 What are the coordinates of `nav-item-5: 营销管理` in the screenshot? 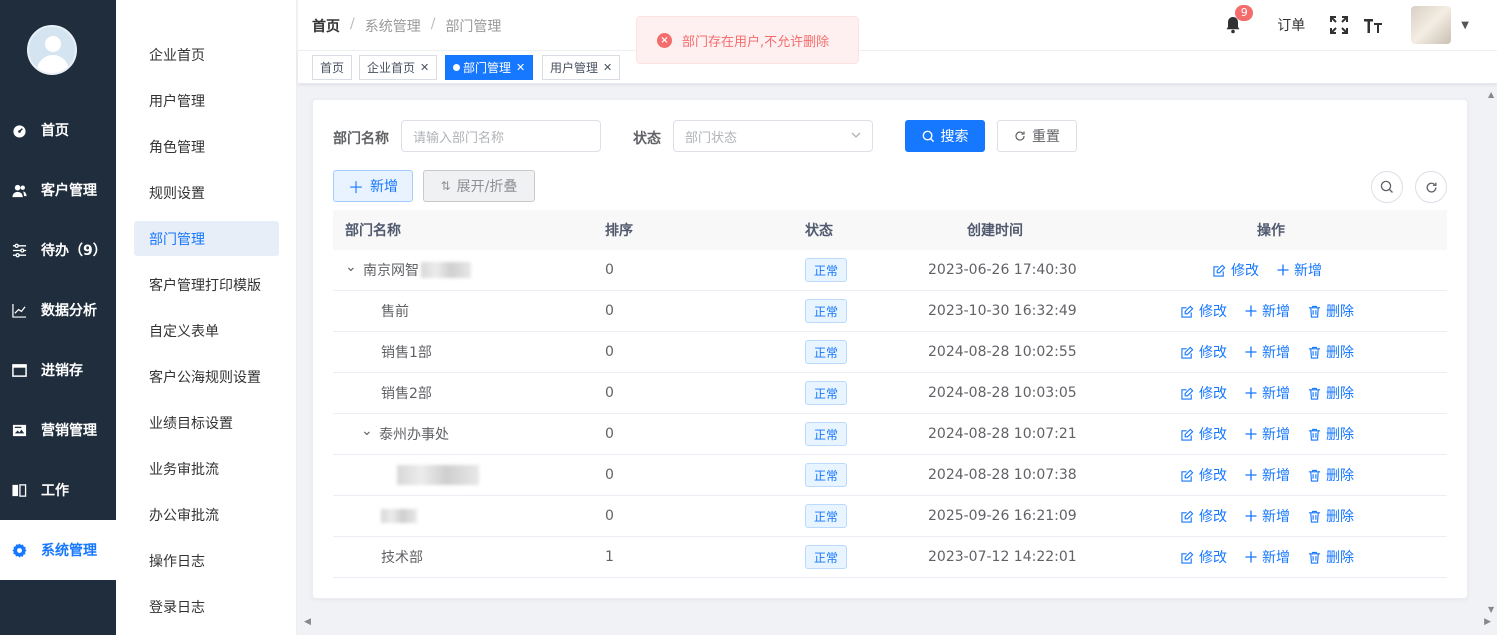 It's located at (58, 430).